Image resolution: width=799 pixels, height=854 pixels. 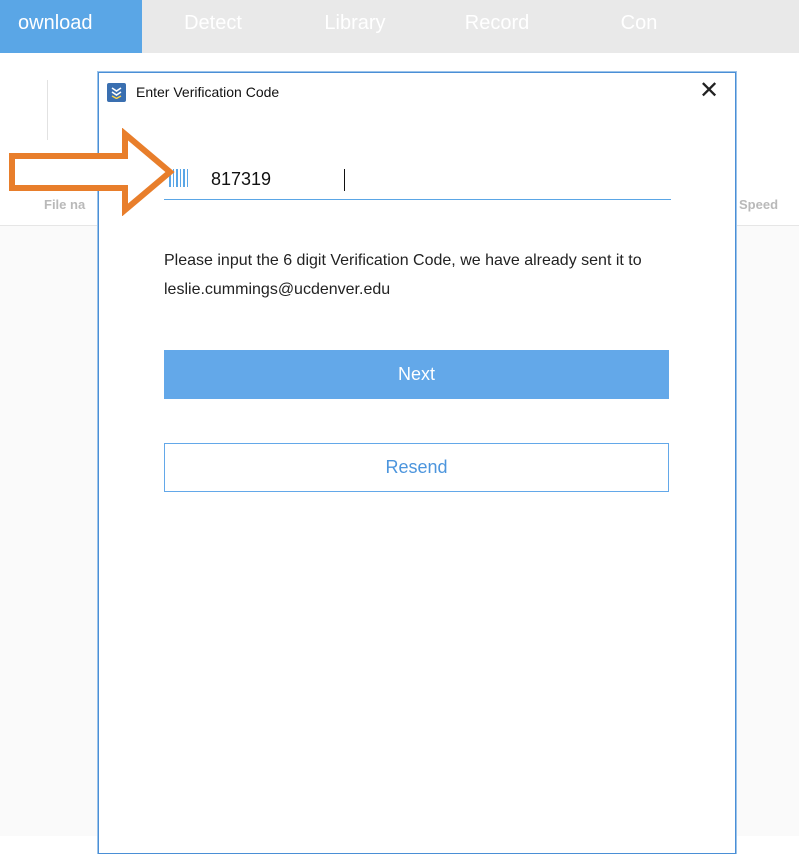 What do you see at coordinates (758, 204) in the screenshot?
I see `column-speed: Speed` at bounding box center [758, 204].